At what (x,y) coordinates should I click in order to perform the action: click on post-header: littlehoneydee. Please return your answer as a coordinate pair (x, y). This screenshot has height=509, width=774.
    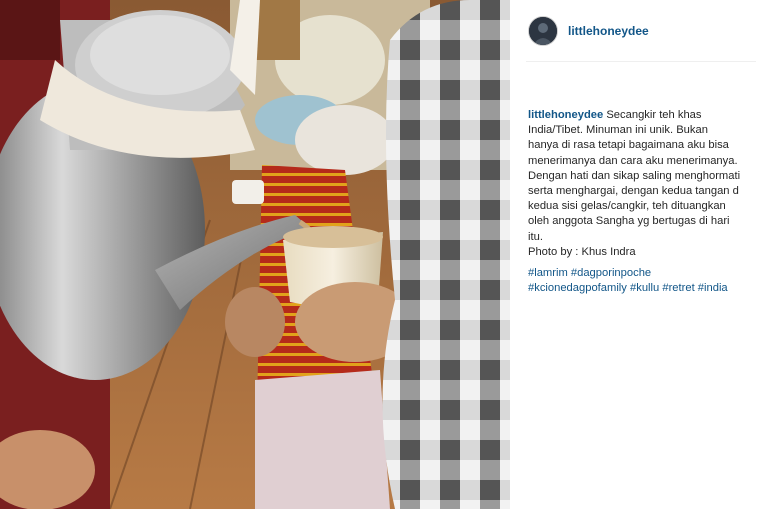
    Looking at the image, I should click on (641, 31).